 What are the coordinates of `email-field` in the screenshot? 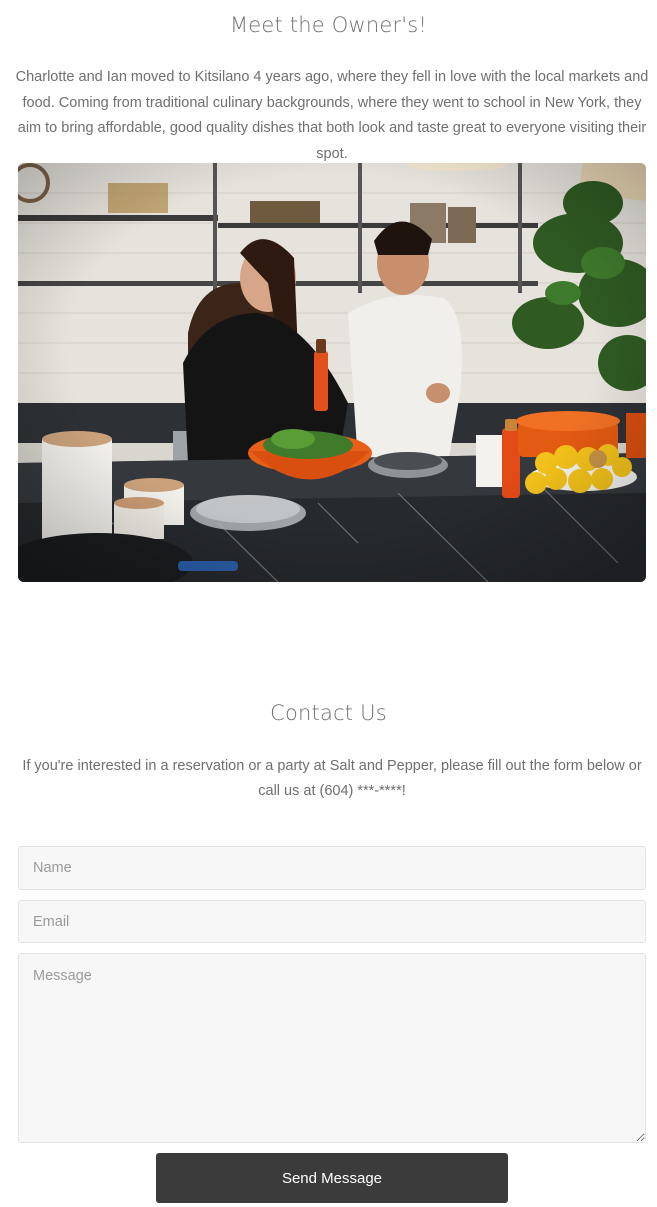 It's located at (332, 921).